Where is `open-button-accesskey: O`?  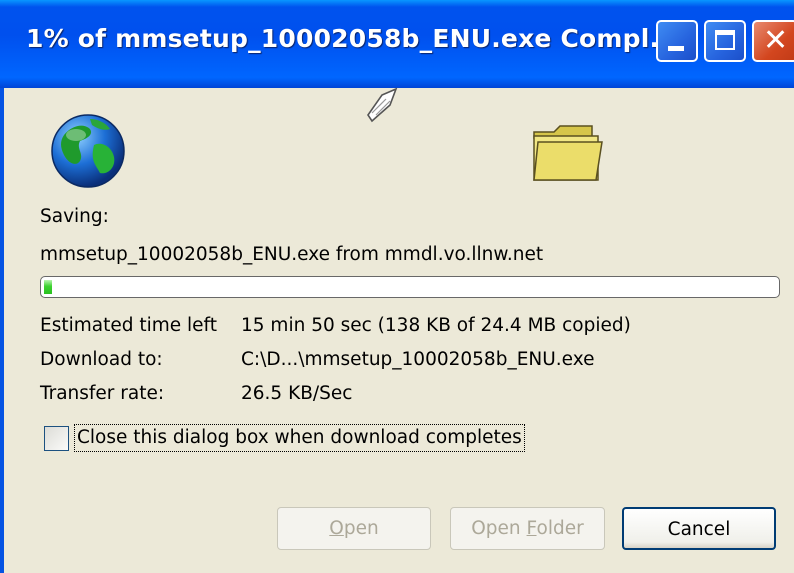
open-button-accesskey: O is located at coordinates (336, 528).